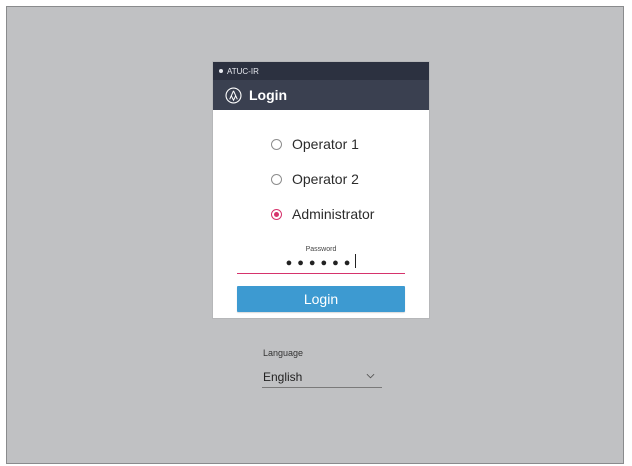 The width and height of the screenshot is (632, 466). I want to click on password-field: ●●●●●●, so click(321, 264).